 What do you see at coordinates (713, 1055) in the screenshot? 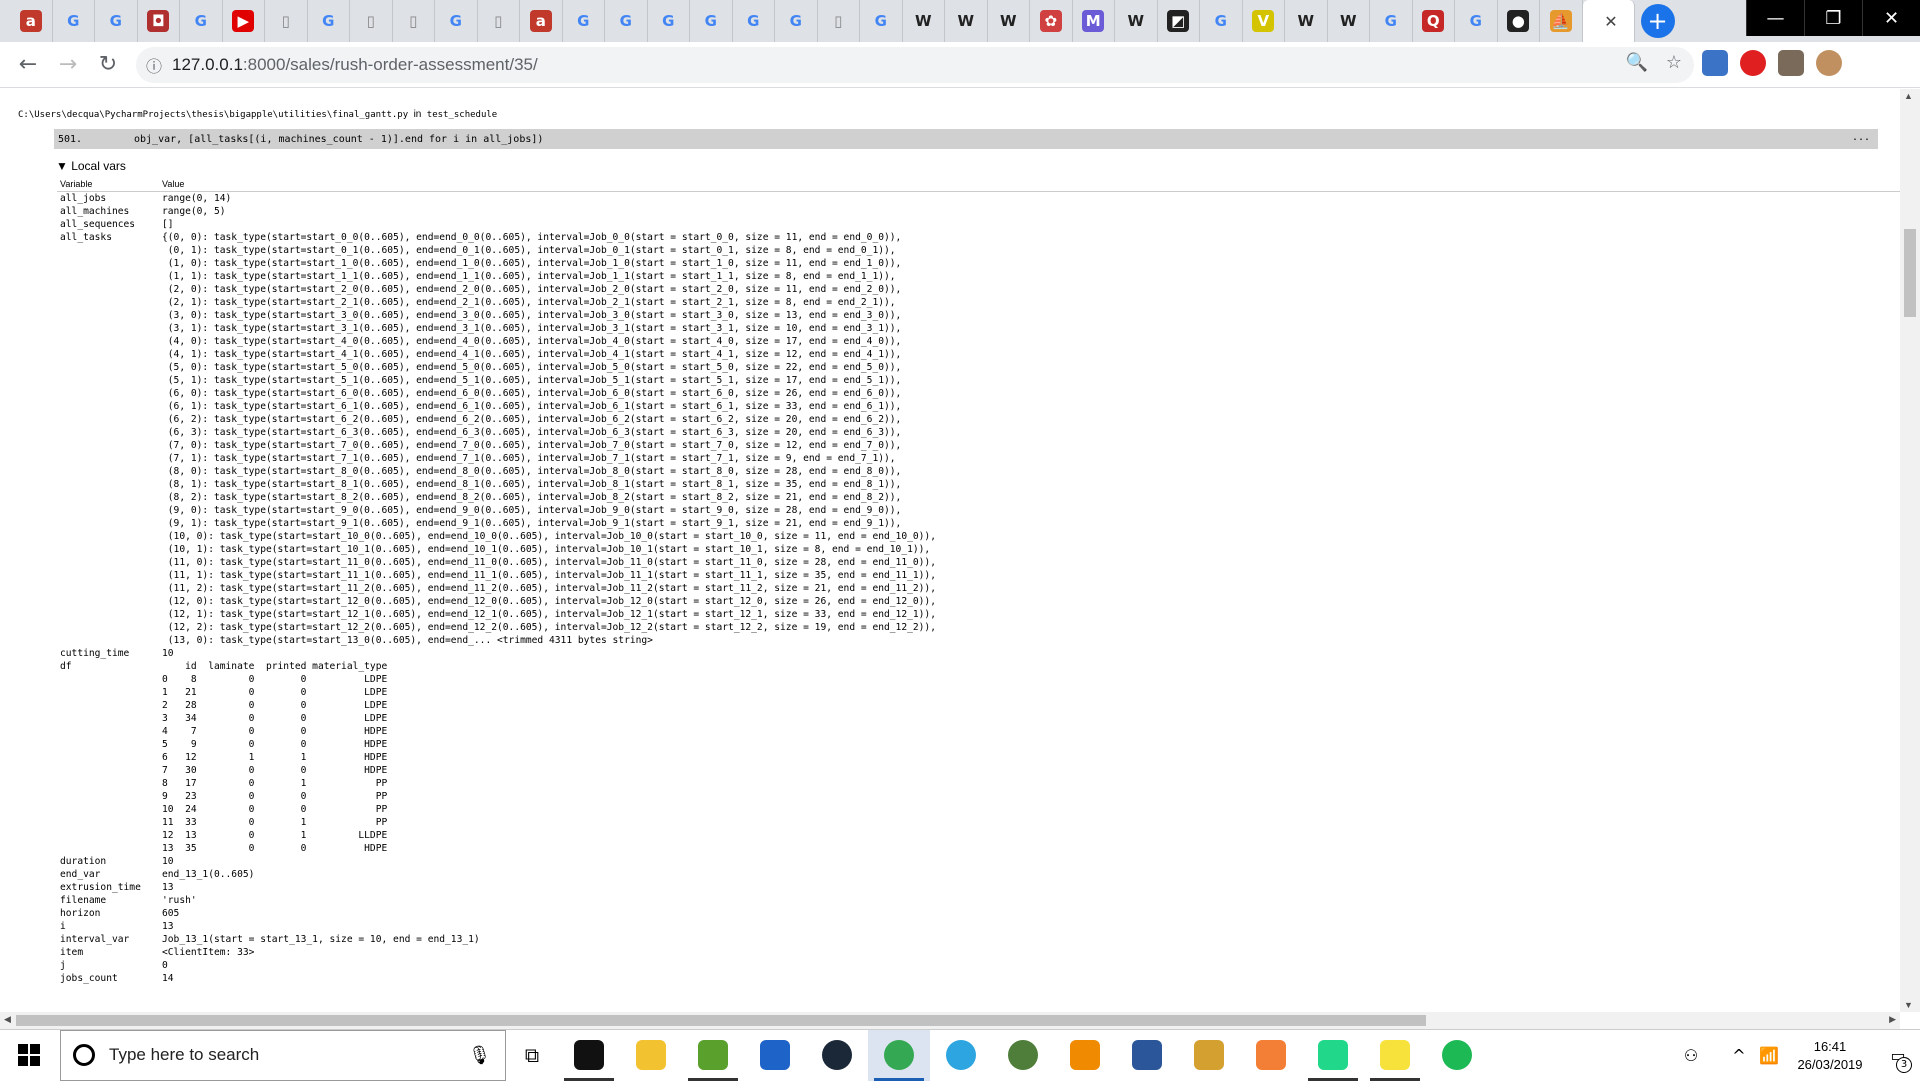
I see `taskbar-app-image-editor` at bounding box center [713, 1055].